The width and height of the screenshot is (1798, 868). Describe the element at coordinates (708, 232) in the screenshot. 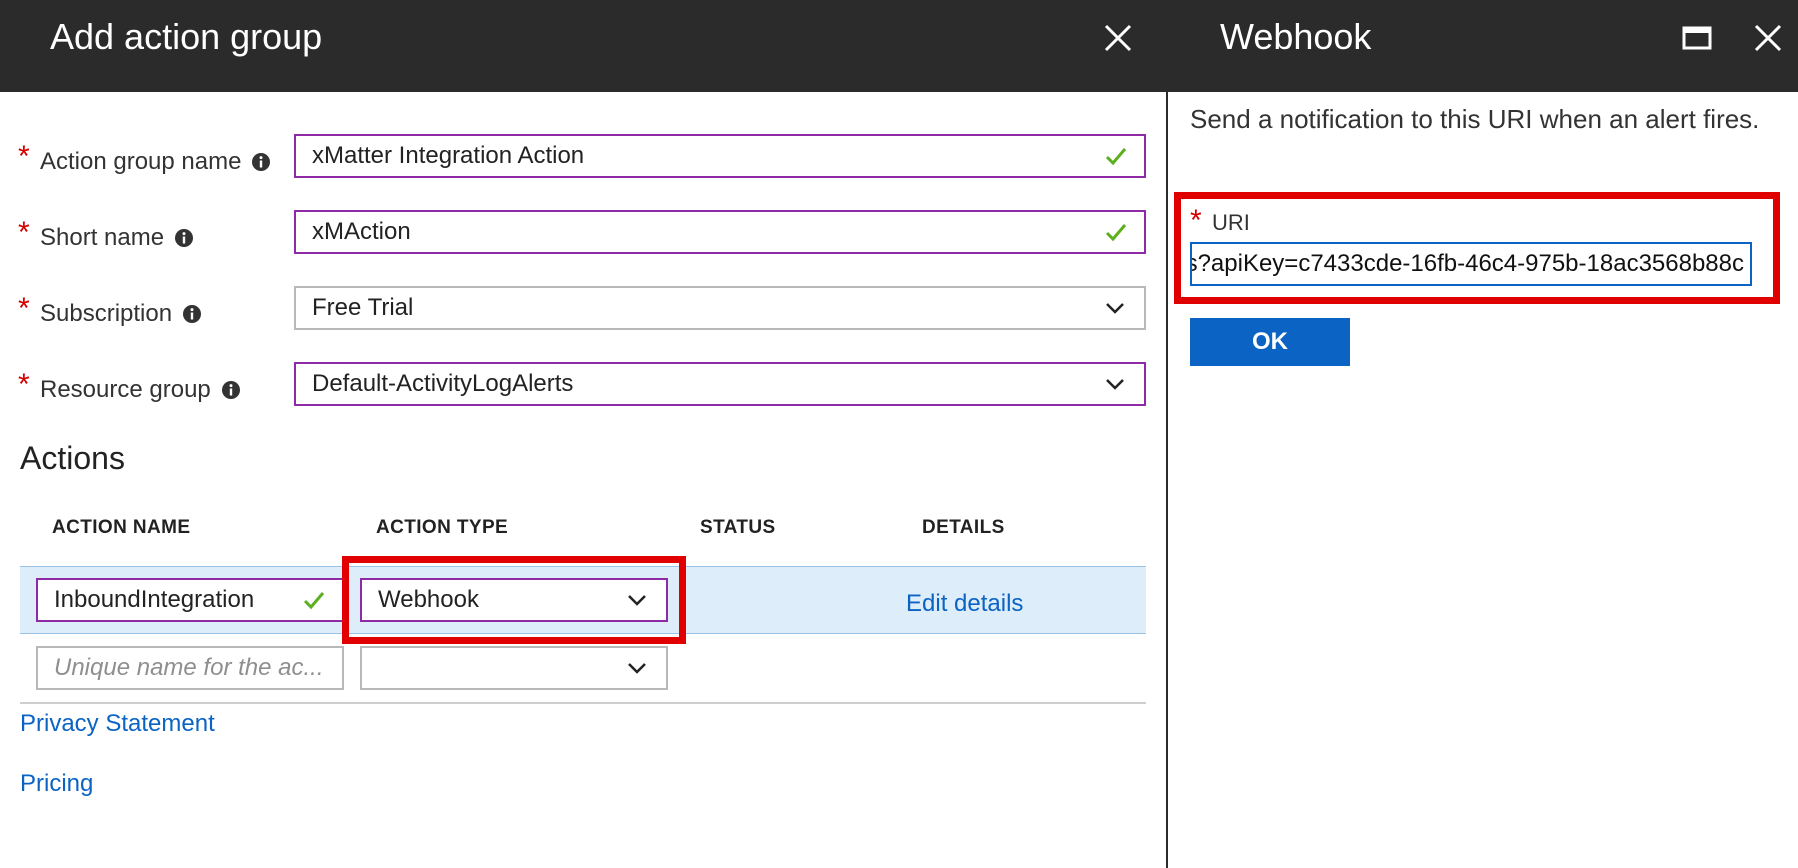

I see `short-name-value: xMAction` at that location.